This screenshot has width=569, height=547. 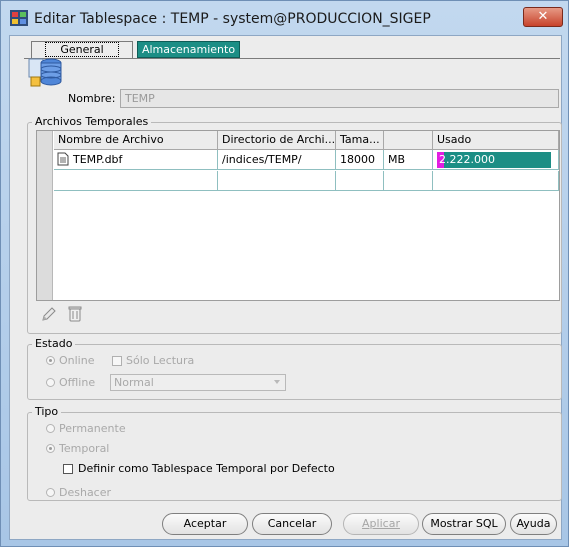 I want to click on offline-radio, so click(x=50, y=382).